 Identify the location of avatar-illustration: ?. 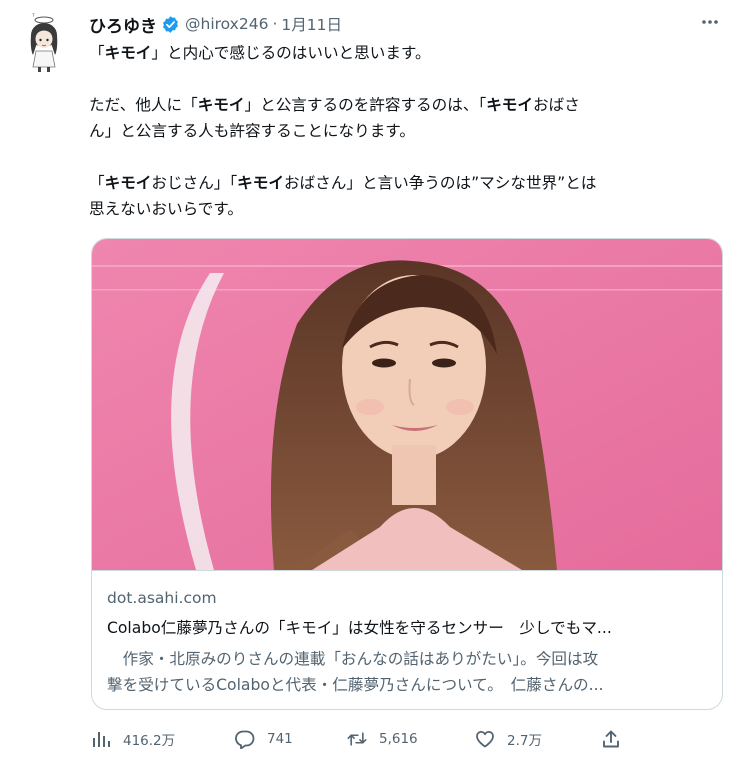
(44, 42).